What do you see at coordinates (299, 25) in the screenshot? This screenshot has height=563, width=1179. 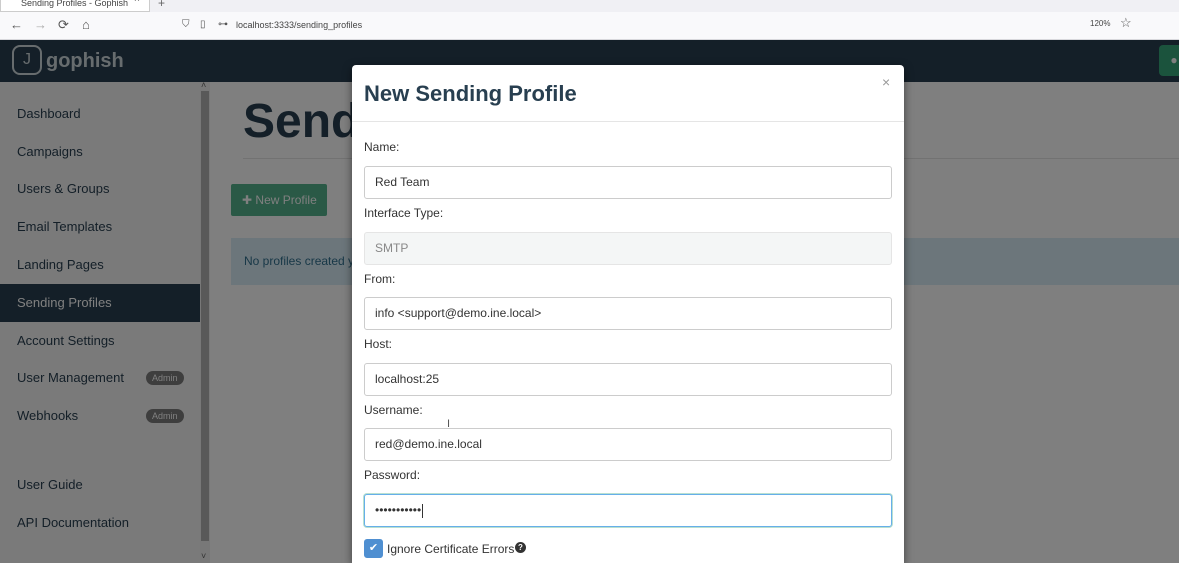 I see `url-text: localhost:3333/sending_profiles` at bounding box center [299, 25].